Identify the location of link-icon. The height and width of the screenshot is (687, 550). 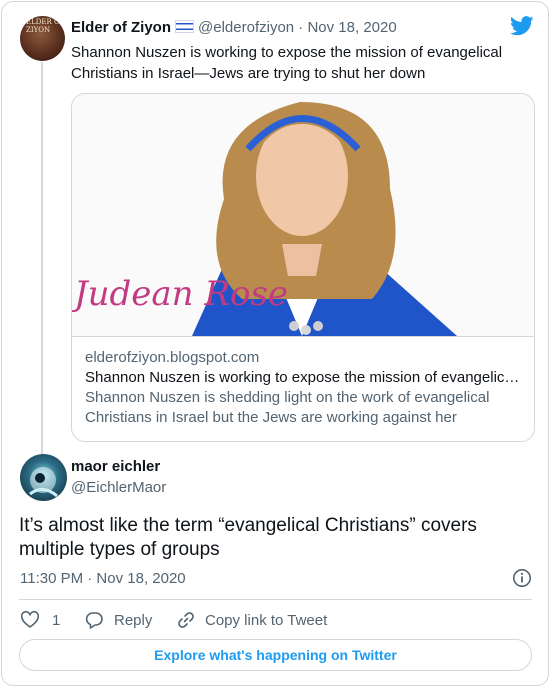
(186, 620).